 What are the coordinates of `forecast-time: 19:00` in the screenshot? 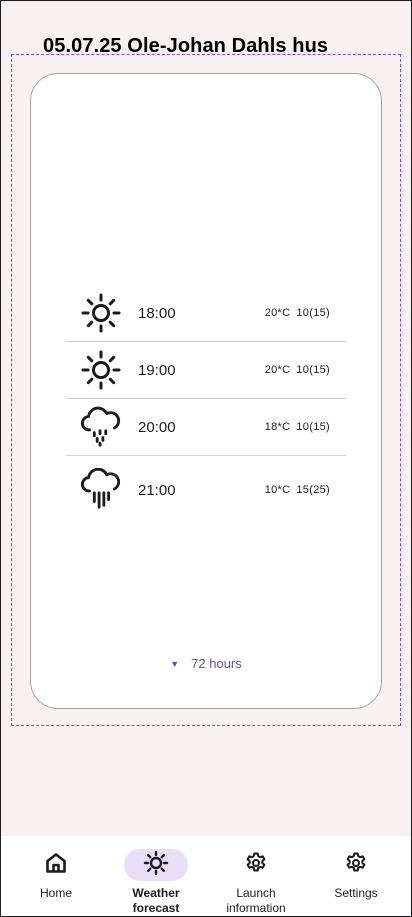 It's located at (157, 370).